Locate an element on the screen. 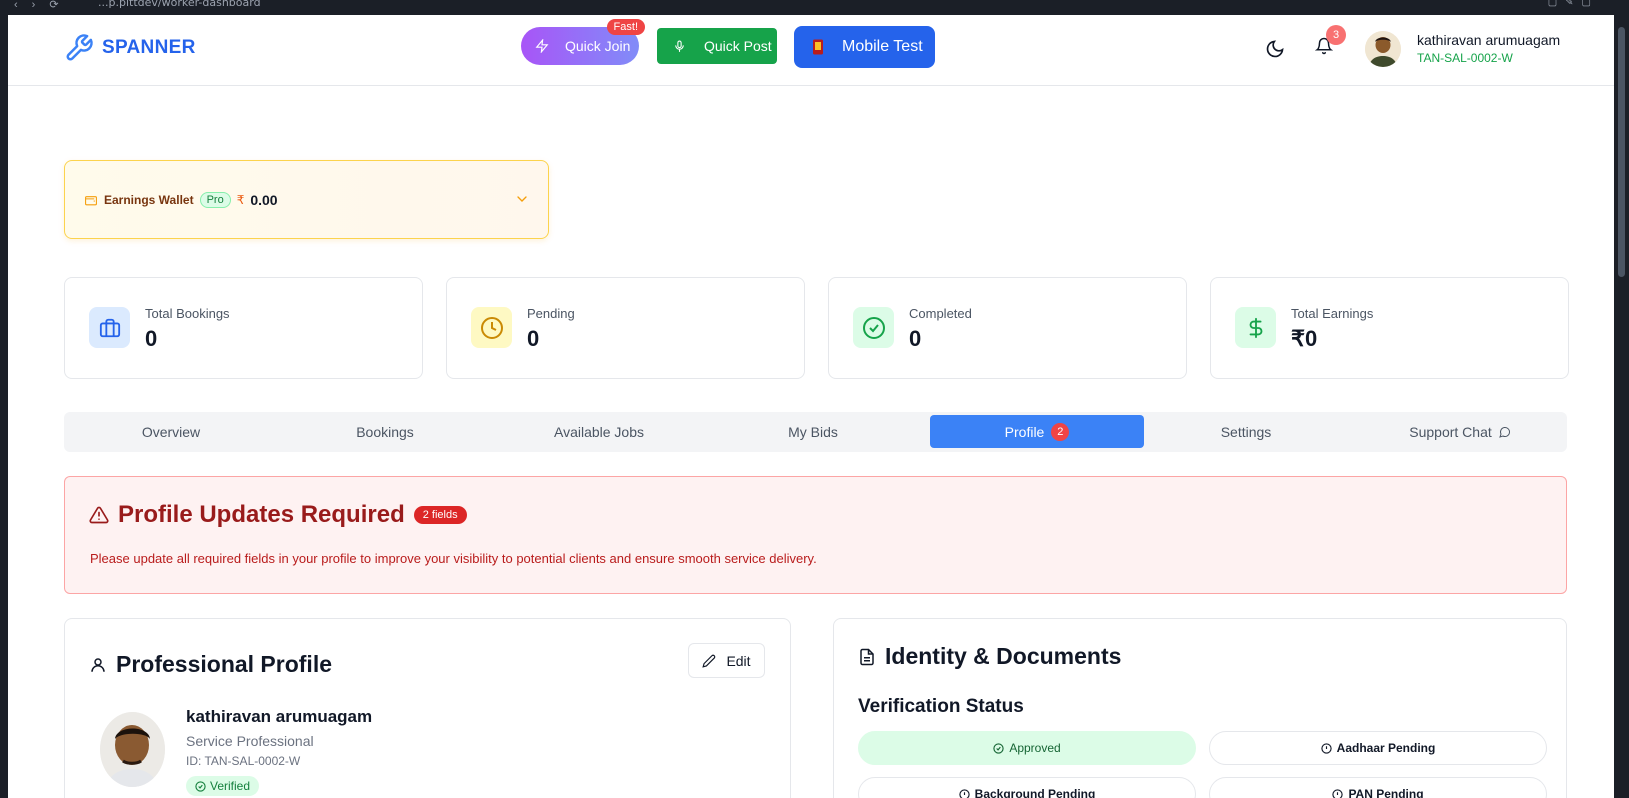  quick-post-button: Quick Post is located at coordinates (717, 46).